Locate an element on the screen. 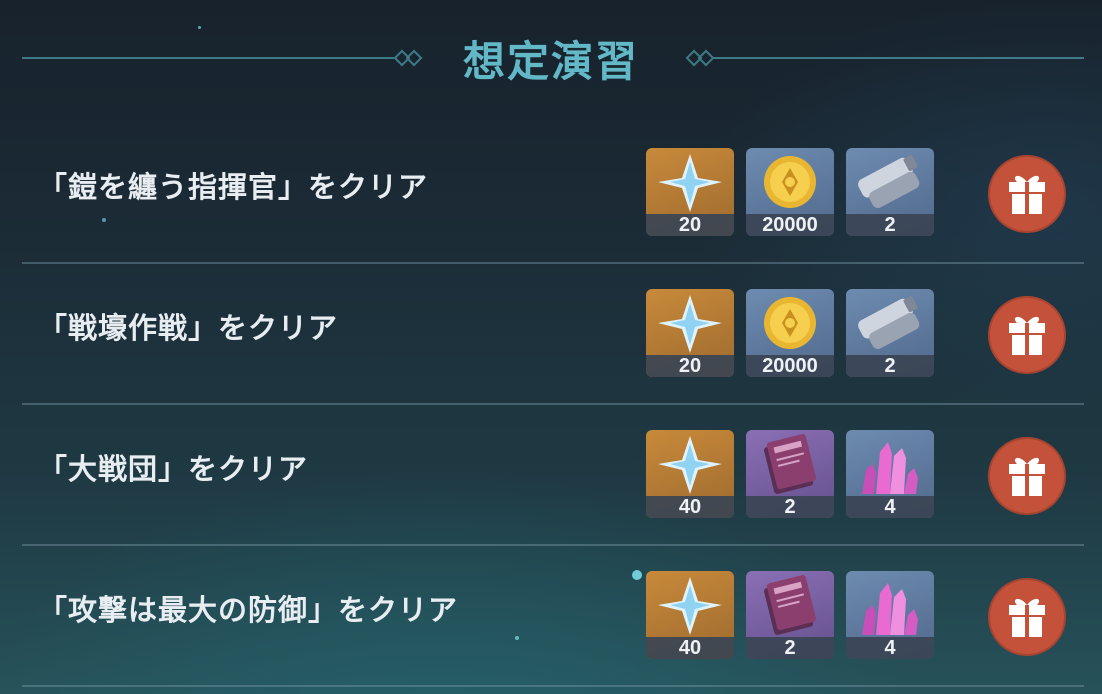 This screenshot has width=1102, height=694. mission-label: 「攻撃は最大の防御」をクリア is located at coordinates (248, 610).